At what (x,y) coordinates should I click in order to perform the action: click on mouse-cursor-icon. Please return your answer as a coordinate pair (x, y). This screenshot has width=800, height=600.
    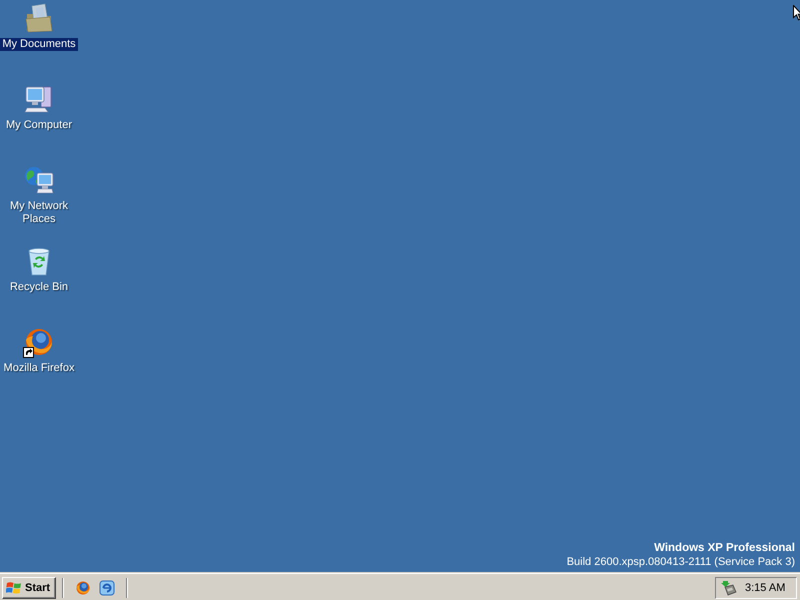
    Looking at the image, I should click on (796, 13).